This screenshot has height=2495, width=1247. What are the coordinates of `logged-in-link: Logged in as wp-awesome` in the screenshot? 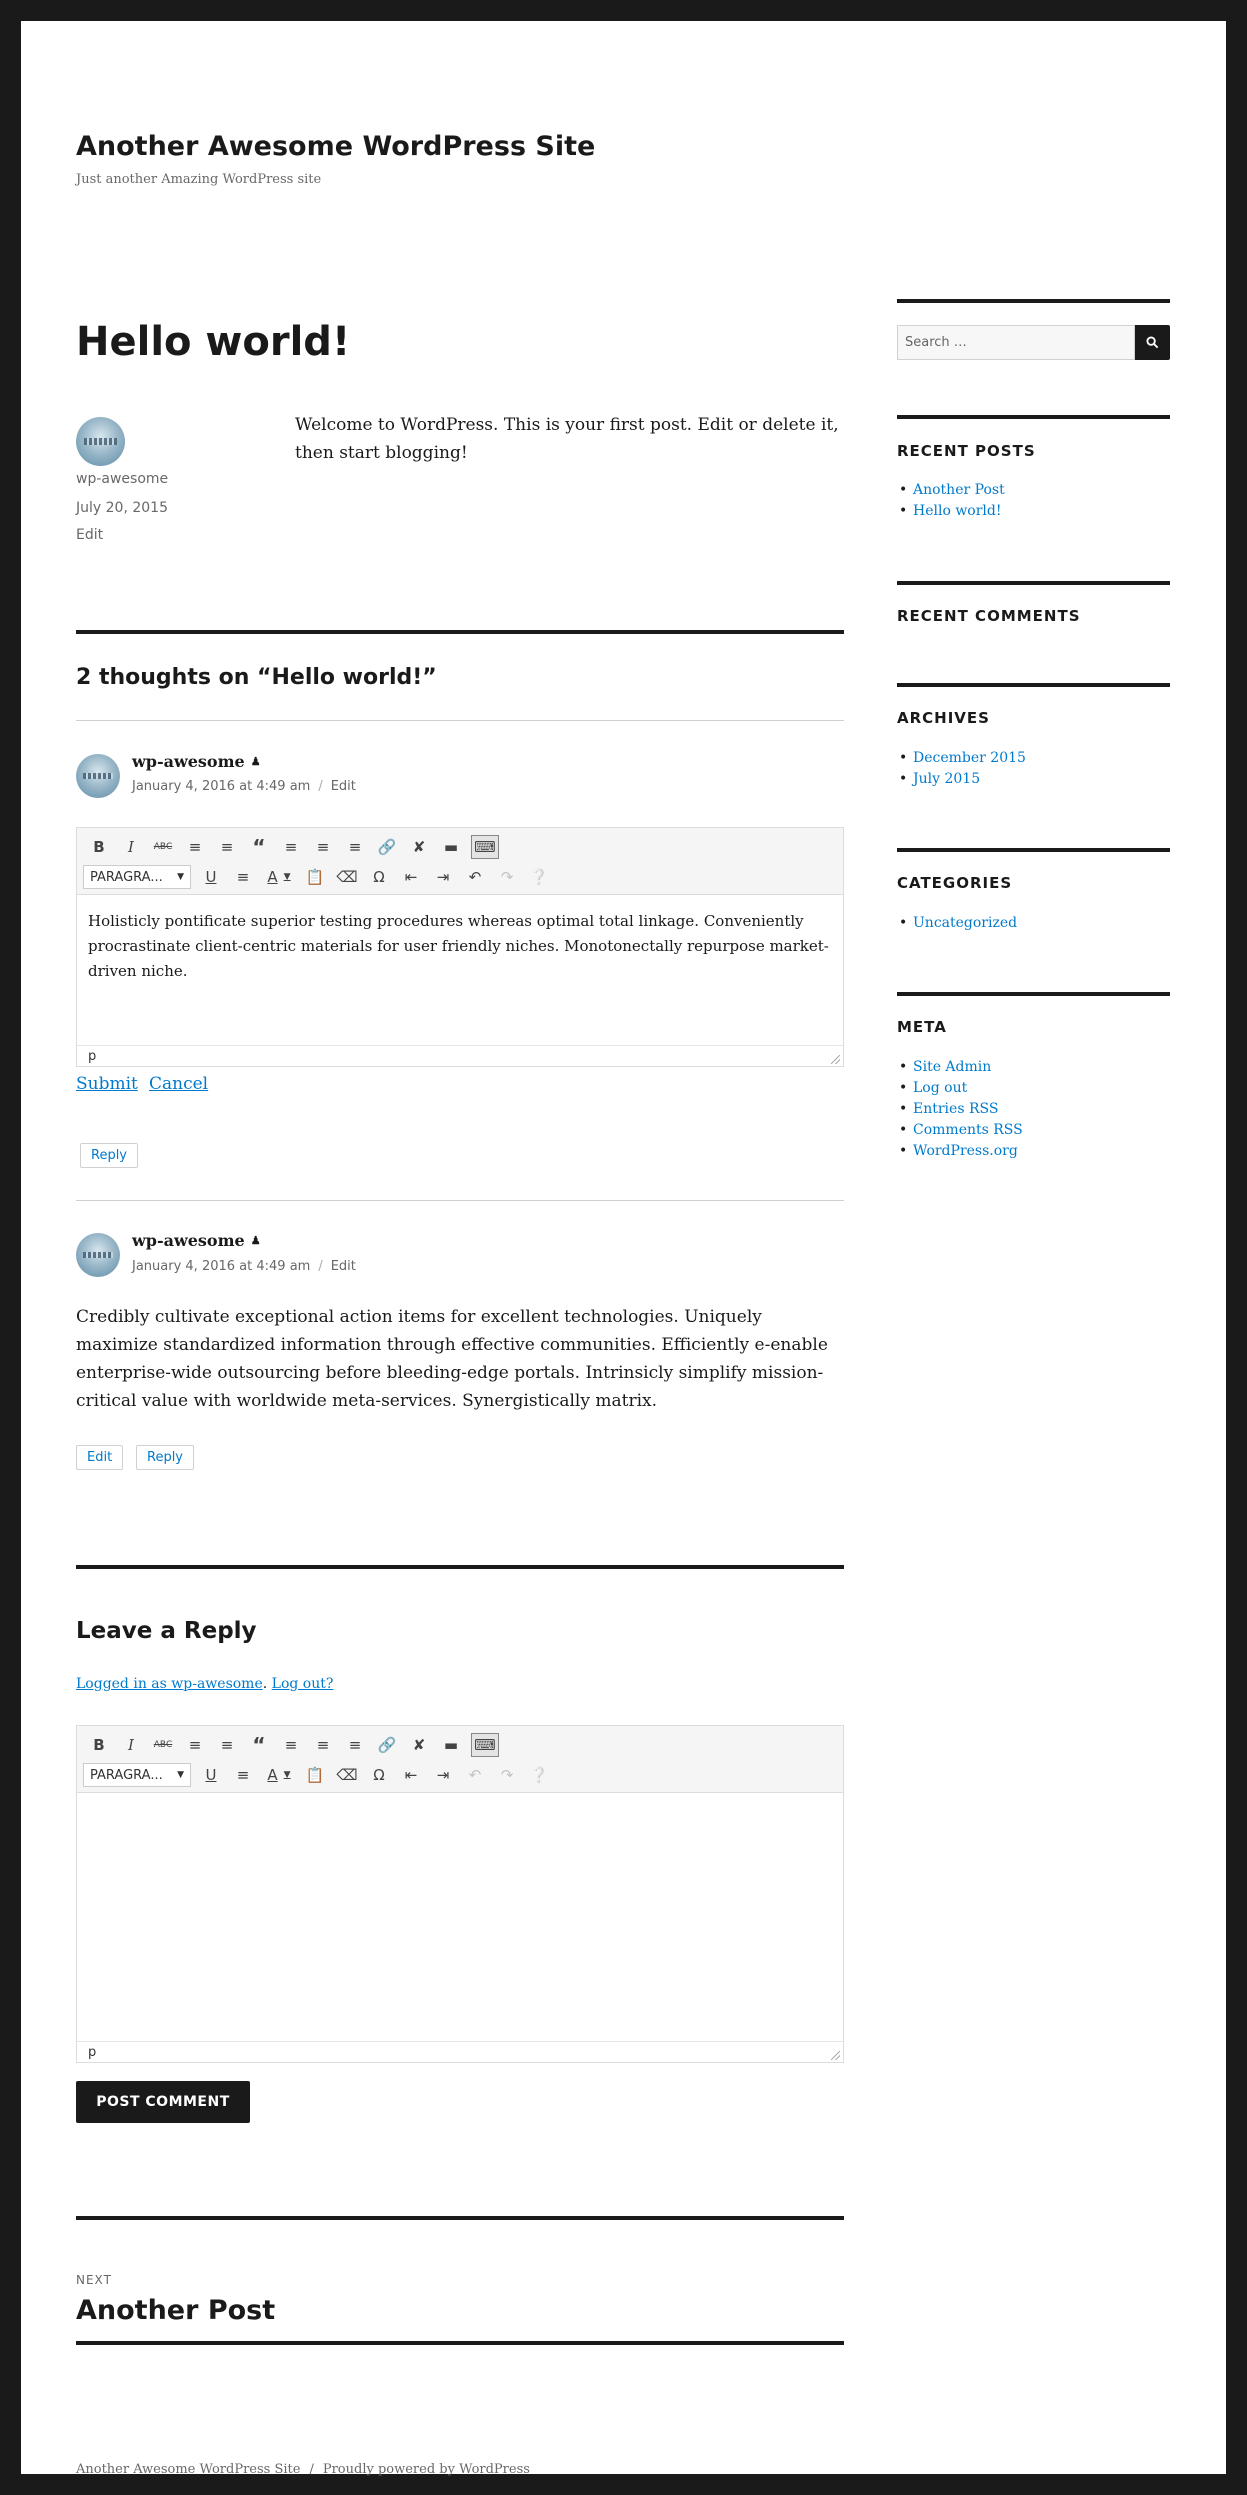 It's located at (169, 1684).